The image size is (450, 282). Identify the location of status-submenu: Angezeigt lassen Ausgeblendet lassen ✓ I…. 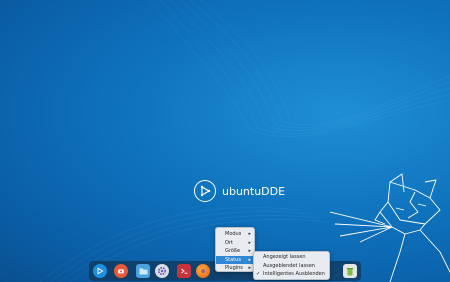
(291, 265).